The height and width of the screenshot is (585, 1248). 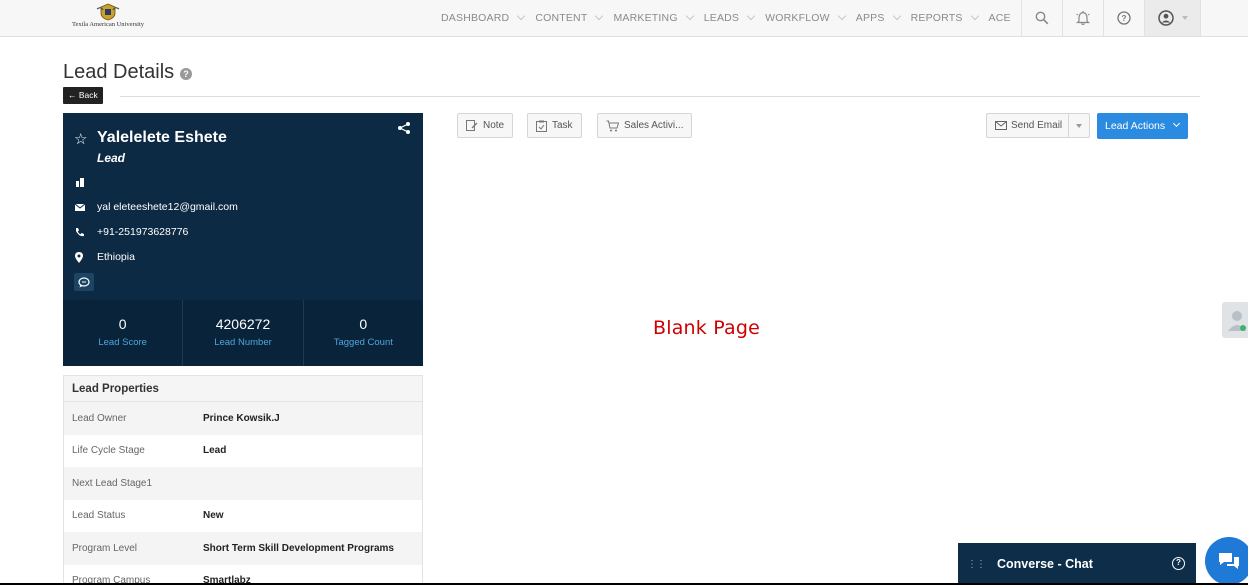 I want to click on lead-actions-label: Lead Actions, so click(x=1135, y=126).